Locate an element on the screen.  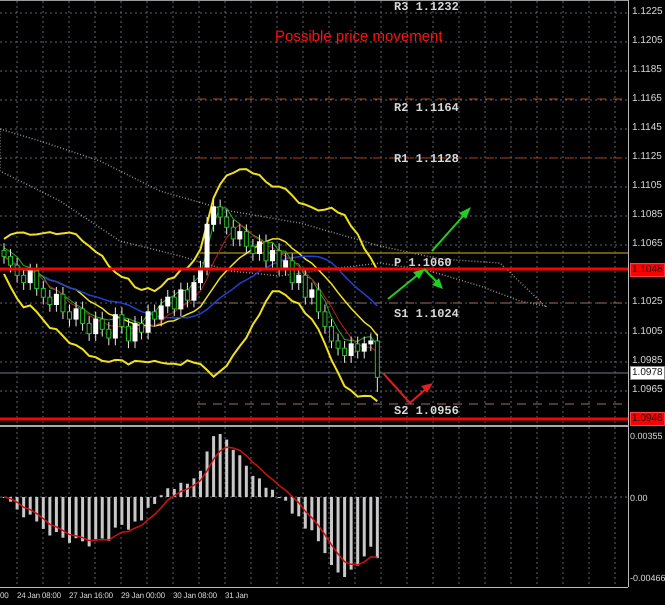
price-tag: 1.1048 is located at coordinates (647, 270).